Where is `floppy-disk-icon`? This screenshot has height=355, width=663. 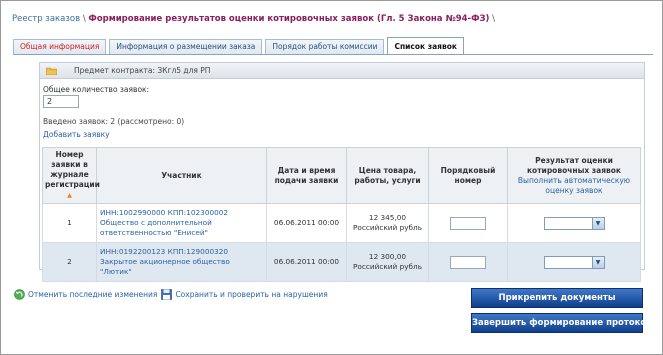
floppy-disk-icon is located at coordinates (167, 294).